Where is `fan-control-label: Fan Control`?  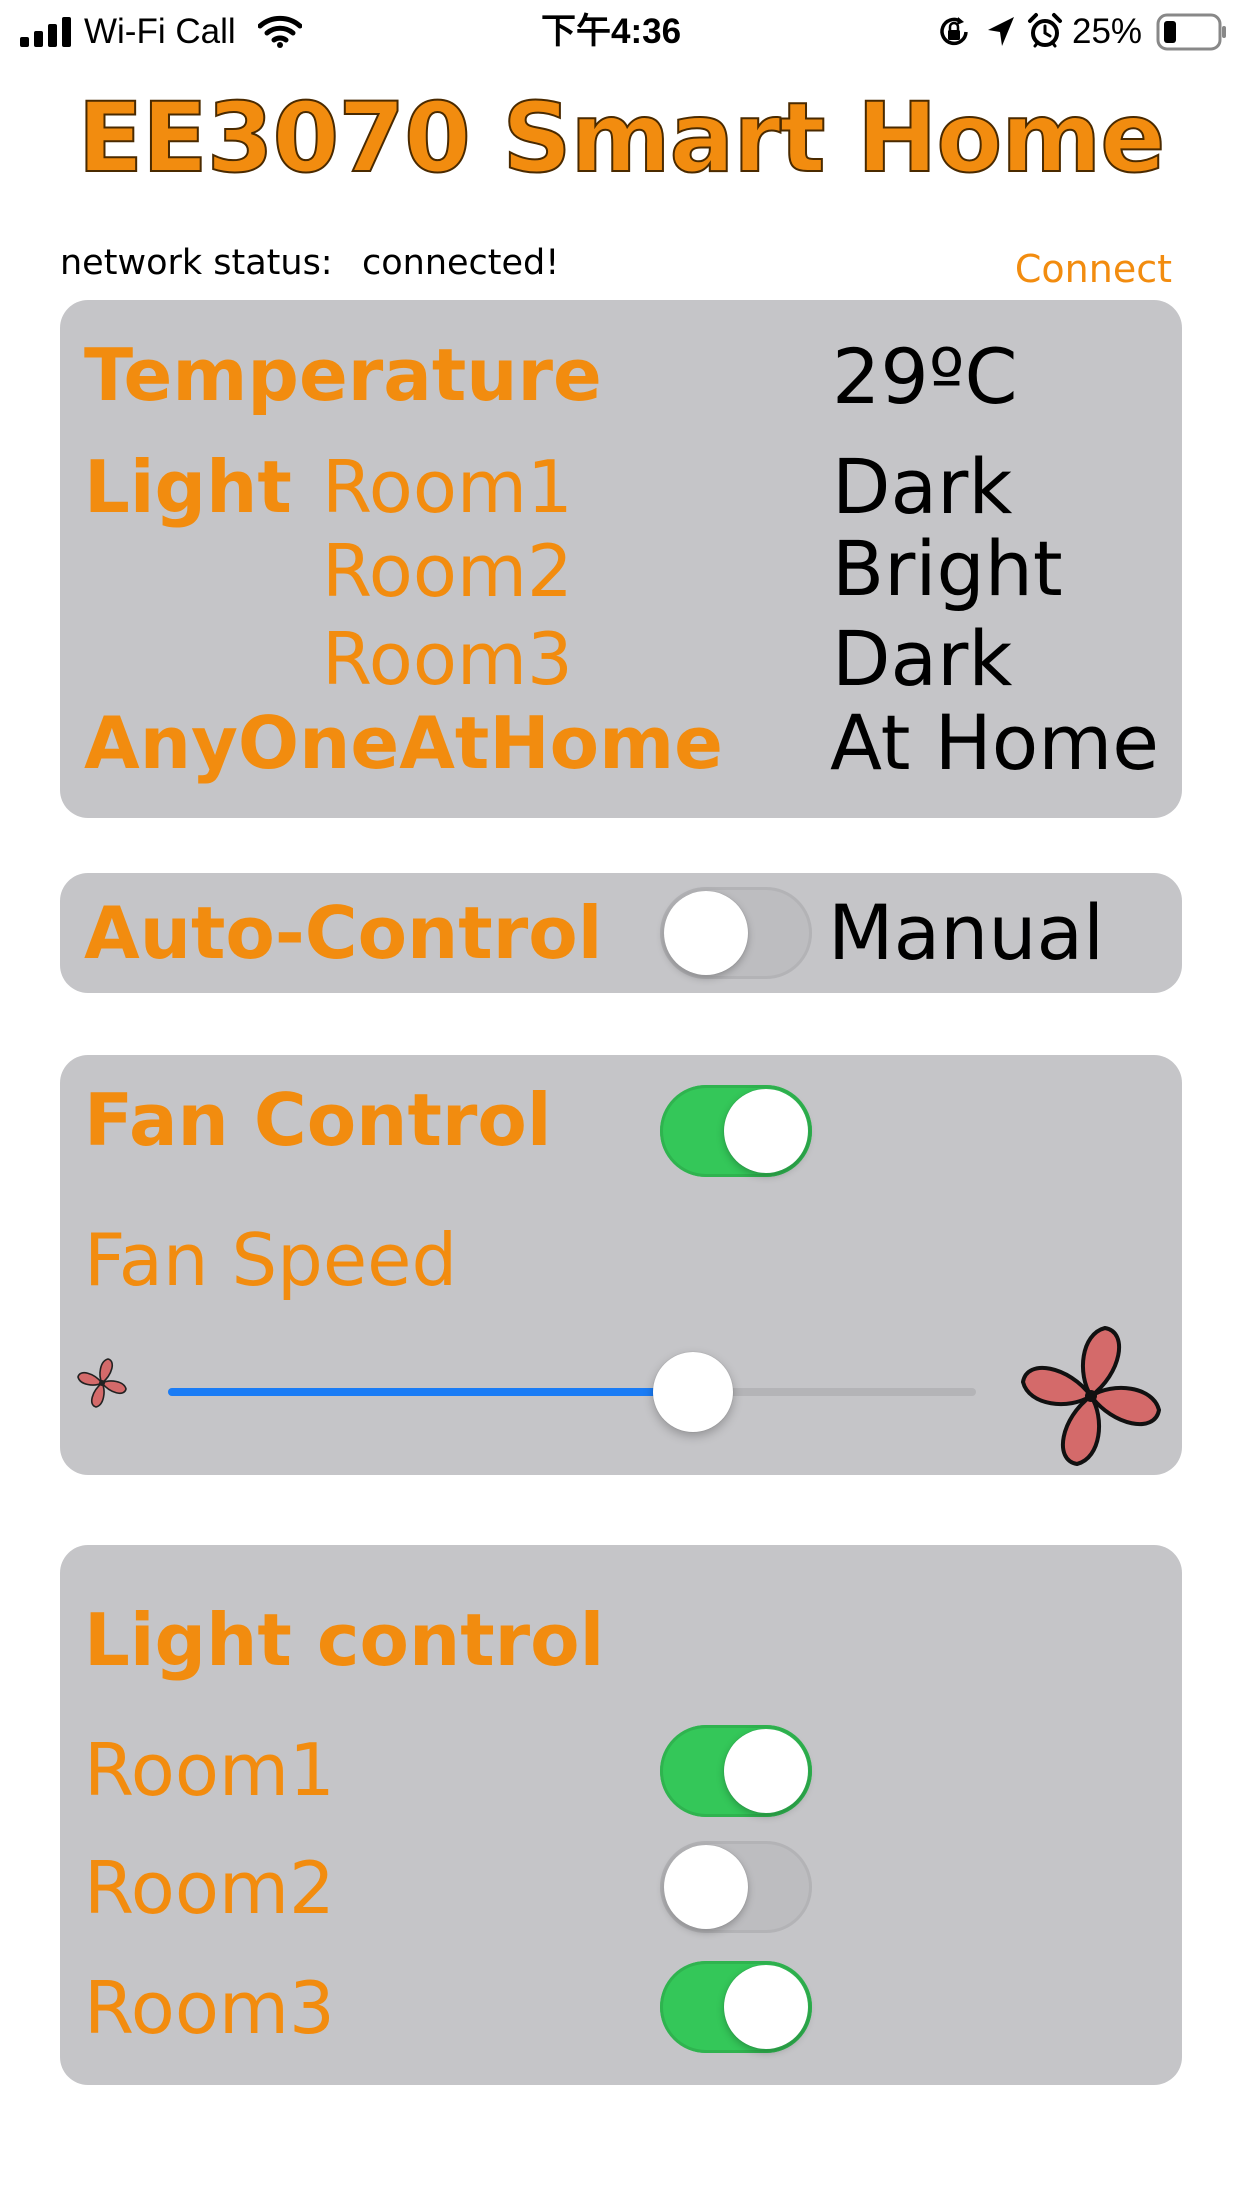
fan-control-label: Fan Control is located at coordinates (318, 1120).